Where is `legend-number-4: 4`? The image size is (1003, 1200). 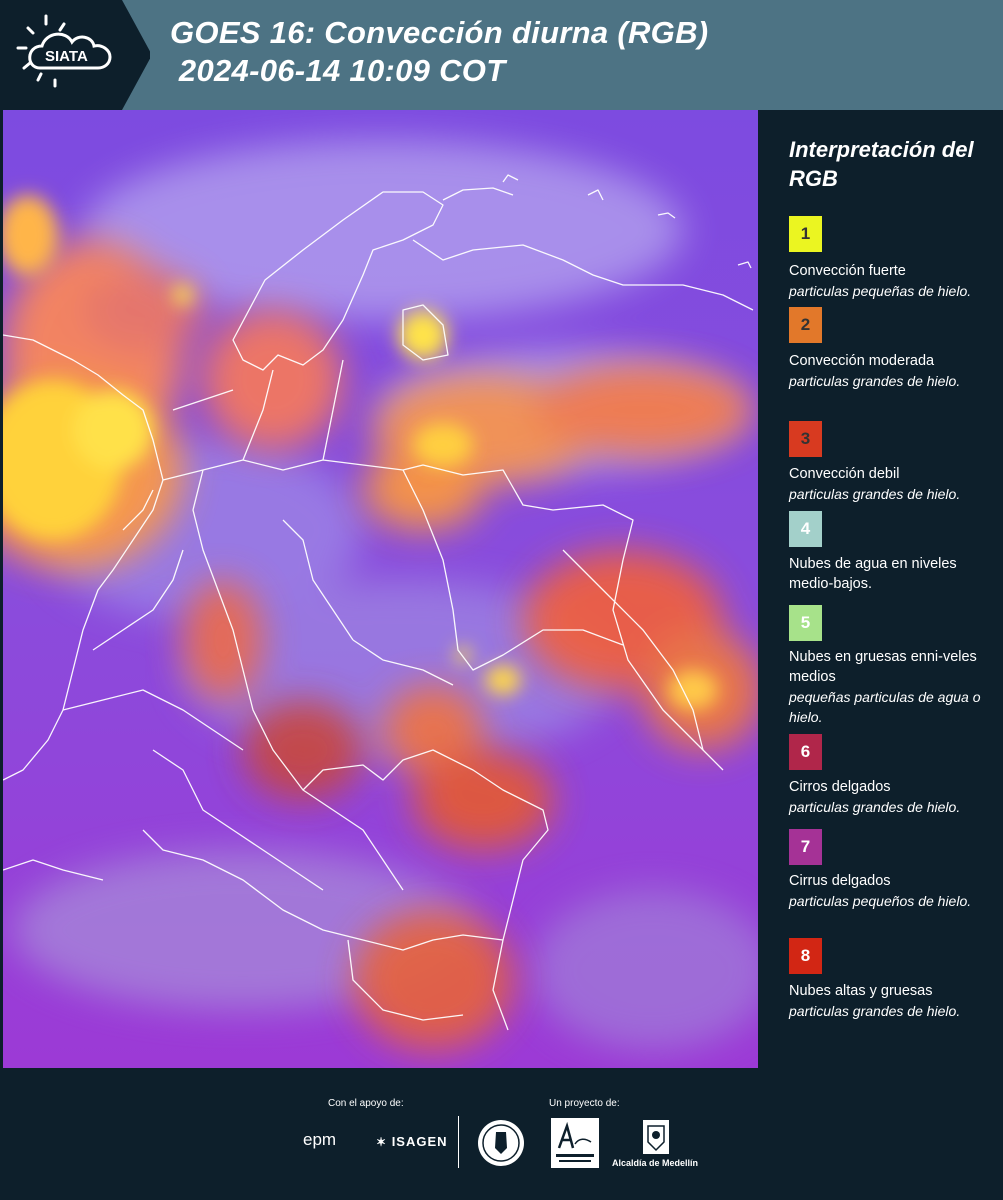
legend-number-4: 4 is located at coordinates (805, 528).